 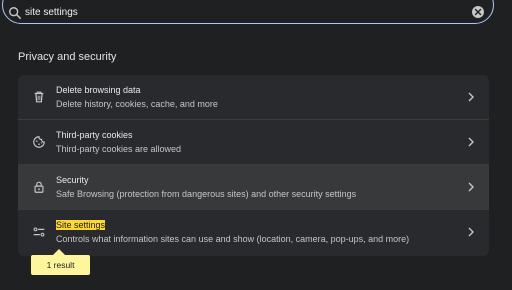 What do you see at coordinates (67, 57) in the screenshot?
I see `section-title: Privacy and security` at bounding box center [67, 57].